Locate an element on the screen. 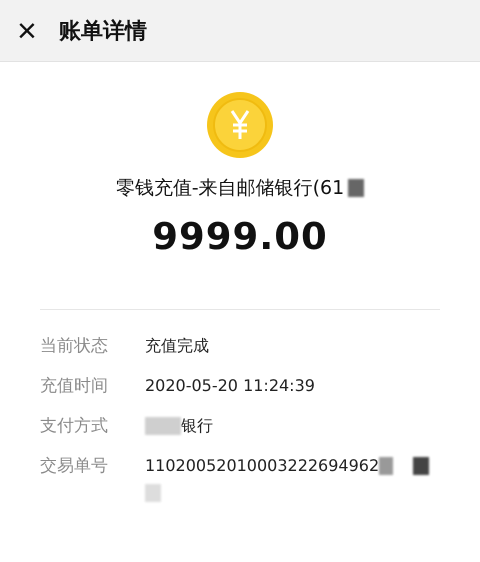 This screenshot has height=562, width=480. yuan-coin-icon is located at coordinates (240, 125).